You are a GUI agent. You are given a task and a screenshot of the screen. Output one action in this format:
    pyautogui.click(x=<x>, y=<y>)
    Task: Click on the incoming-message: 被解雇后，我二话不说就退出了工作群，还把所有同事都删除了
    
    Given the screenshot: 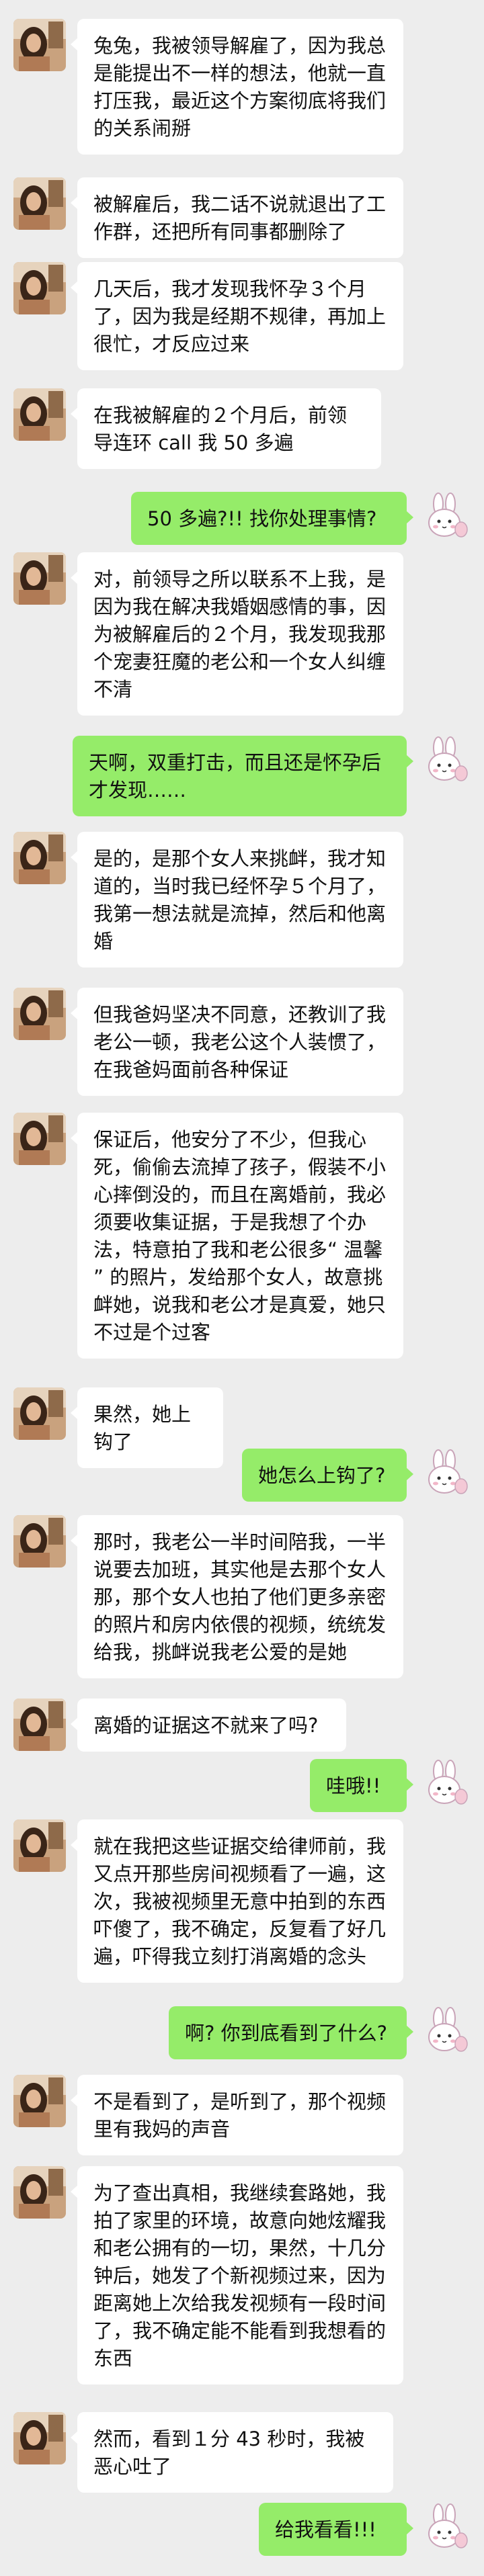 What is the action you would take?
    pyautogui.click(x=237, y=217)
    